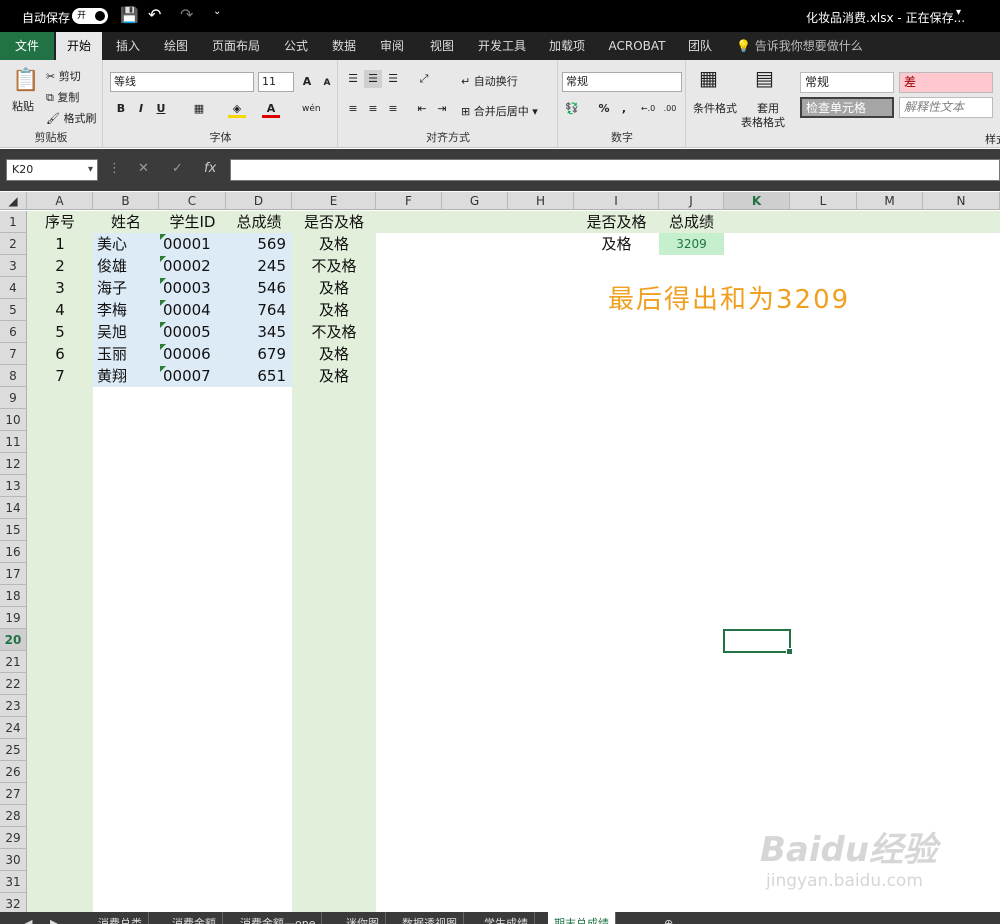 The image size is (1000, 924). What do you see at coordinates (847, 82) in the screenshot?
I see `style-normal: 常规` at bounding box center [847, 82].